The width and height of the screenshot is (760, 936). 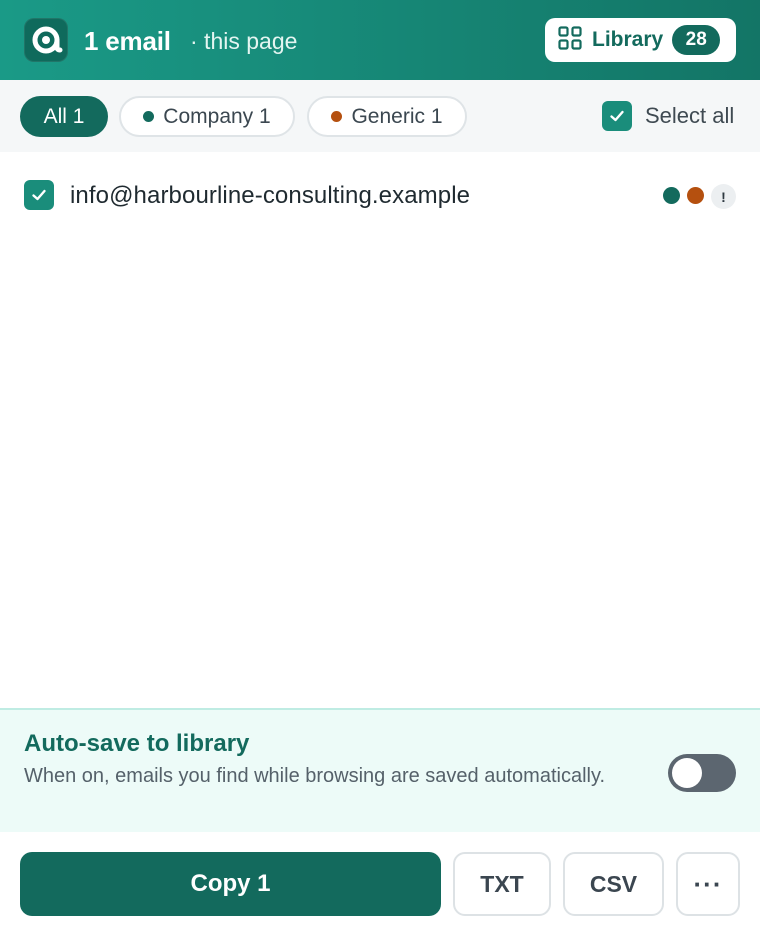 I want to click on toggle-knob, so click(x=687, y=773).